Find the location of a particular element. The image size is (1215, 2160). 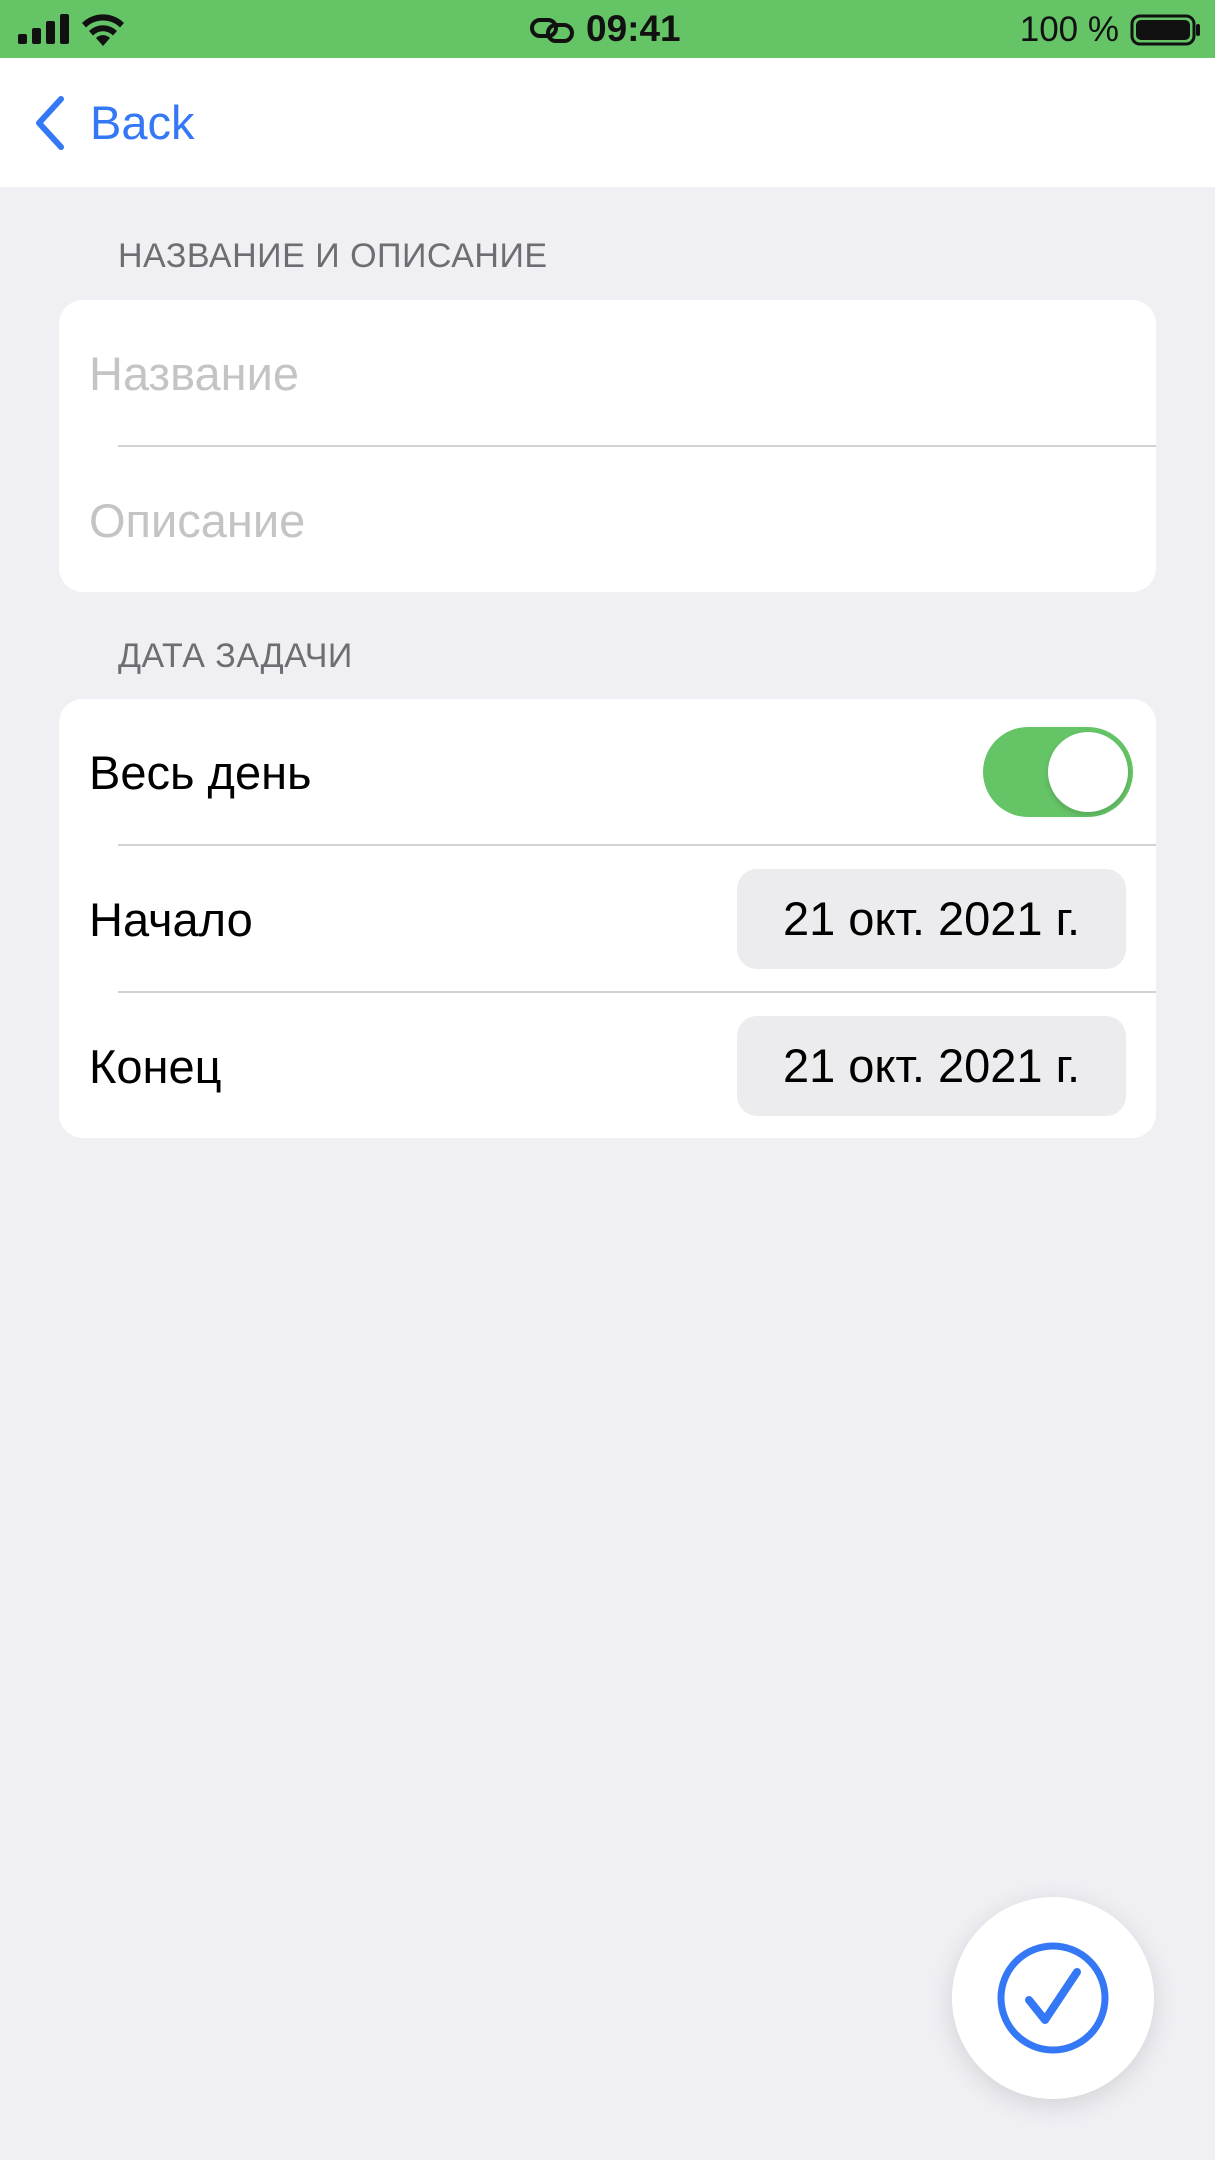

end-row: Конец 21 окт. 2021 г. is located at coordinates (607, 1065).